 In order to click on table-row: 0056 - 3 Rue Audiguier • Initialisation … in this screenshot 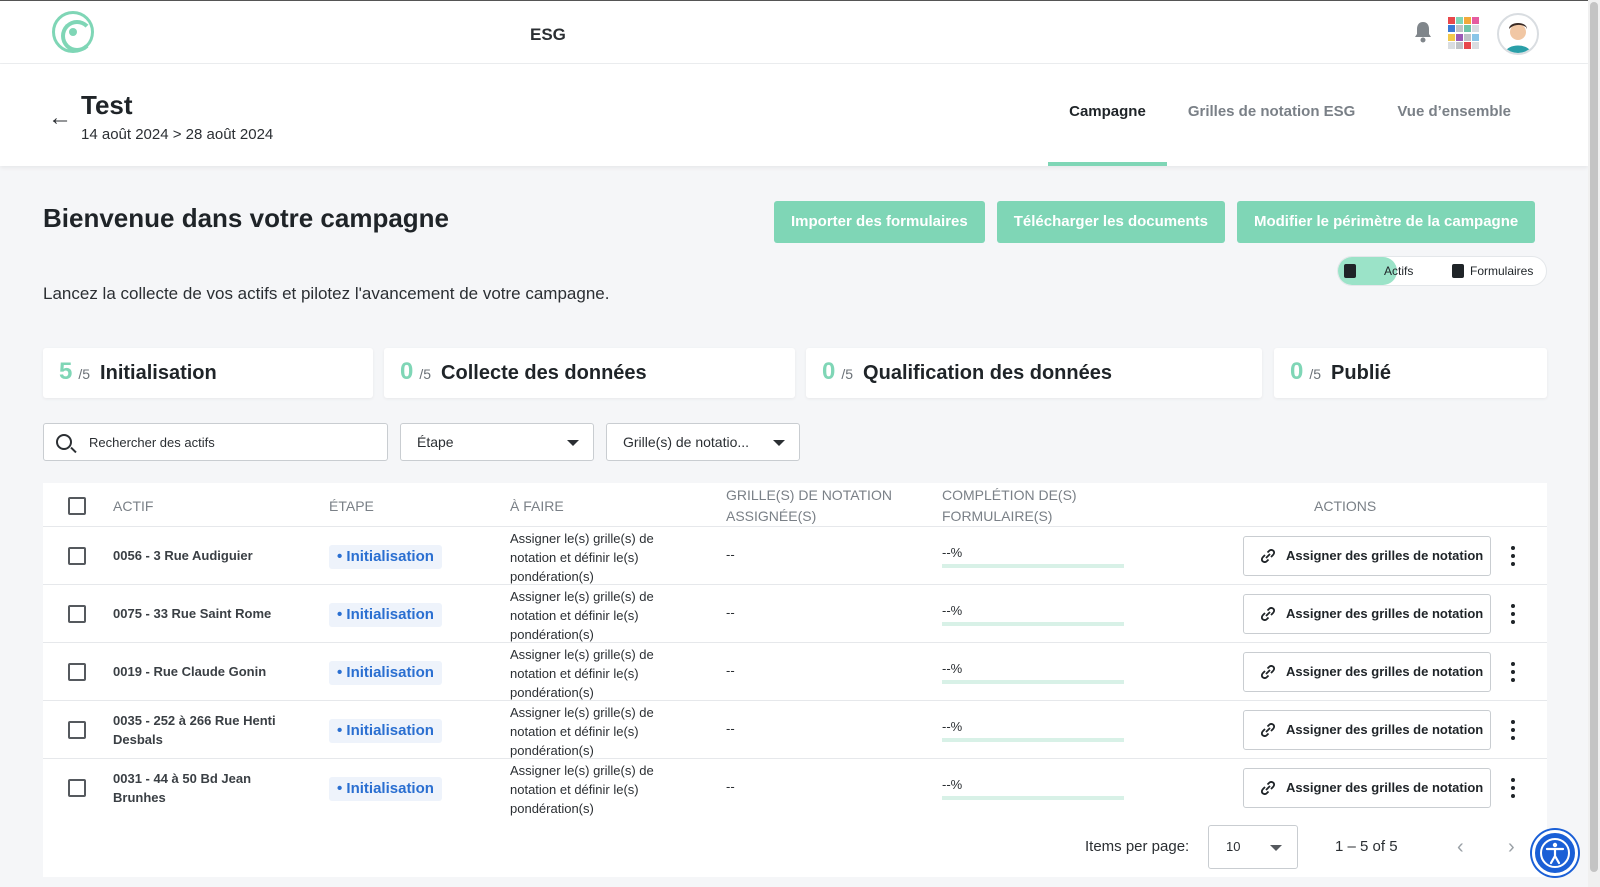, I will do `click(795, 556)`.